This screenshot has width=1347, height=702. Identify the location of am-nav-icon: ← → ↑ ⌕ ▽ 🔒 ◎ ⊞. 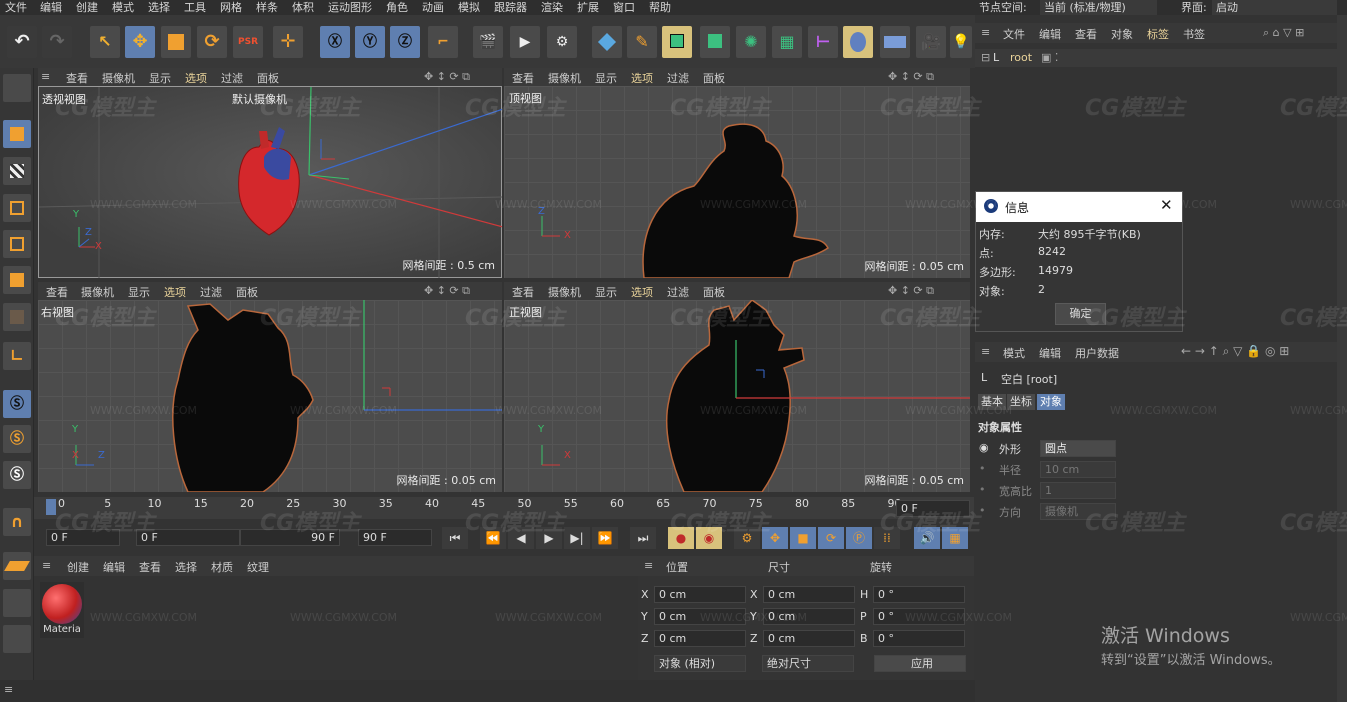
(1235, 351).